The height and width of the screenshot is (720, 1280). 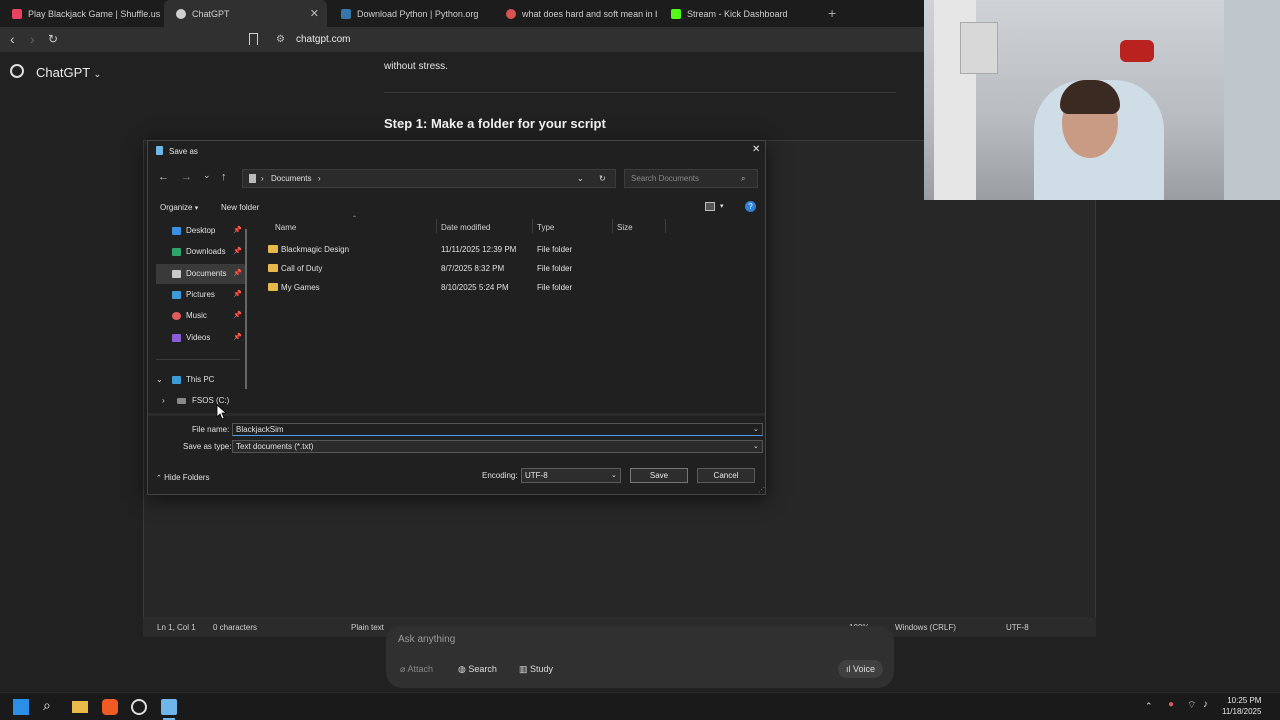 What do you see at coordinates (416, 66) in the screenshot?
I see `chat-message-text: without stress.` at bounding box center [416, 66].